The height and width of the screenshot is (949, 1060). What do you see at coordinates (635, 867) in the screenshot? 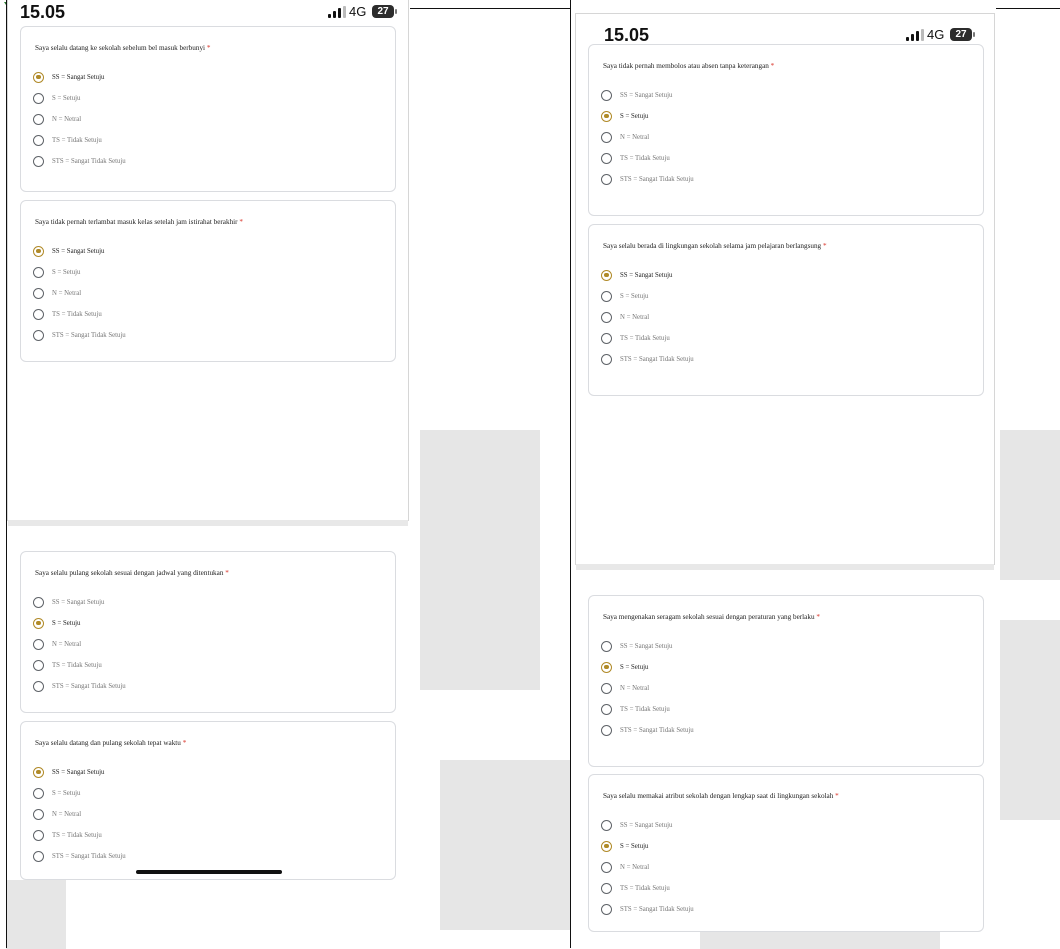
I see `option-label: N = Netral` at bounding box center [635, 867].